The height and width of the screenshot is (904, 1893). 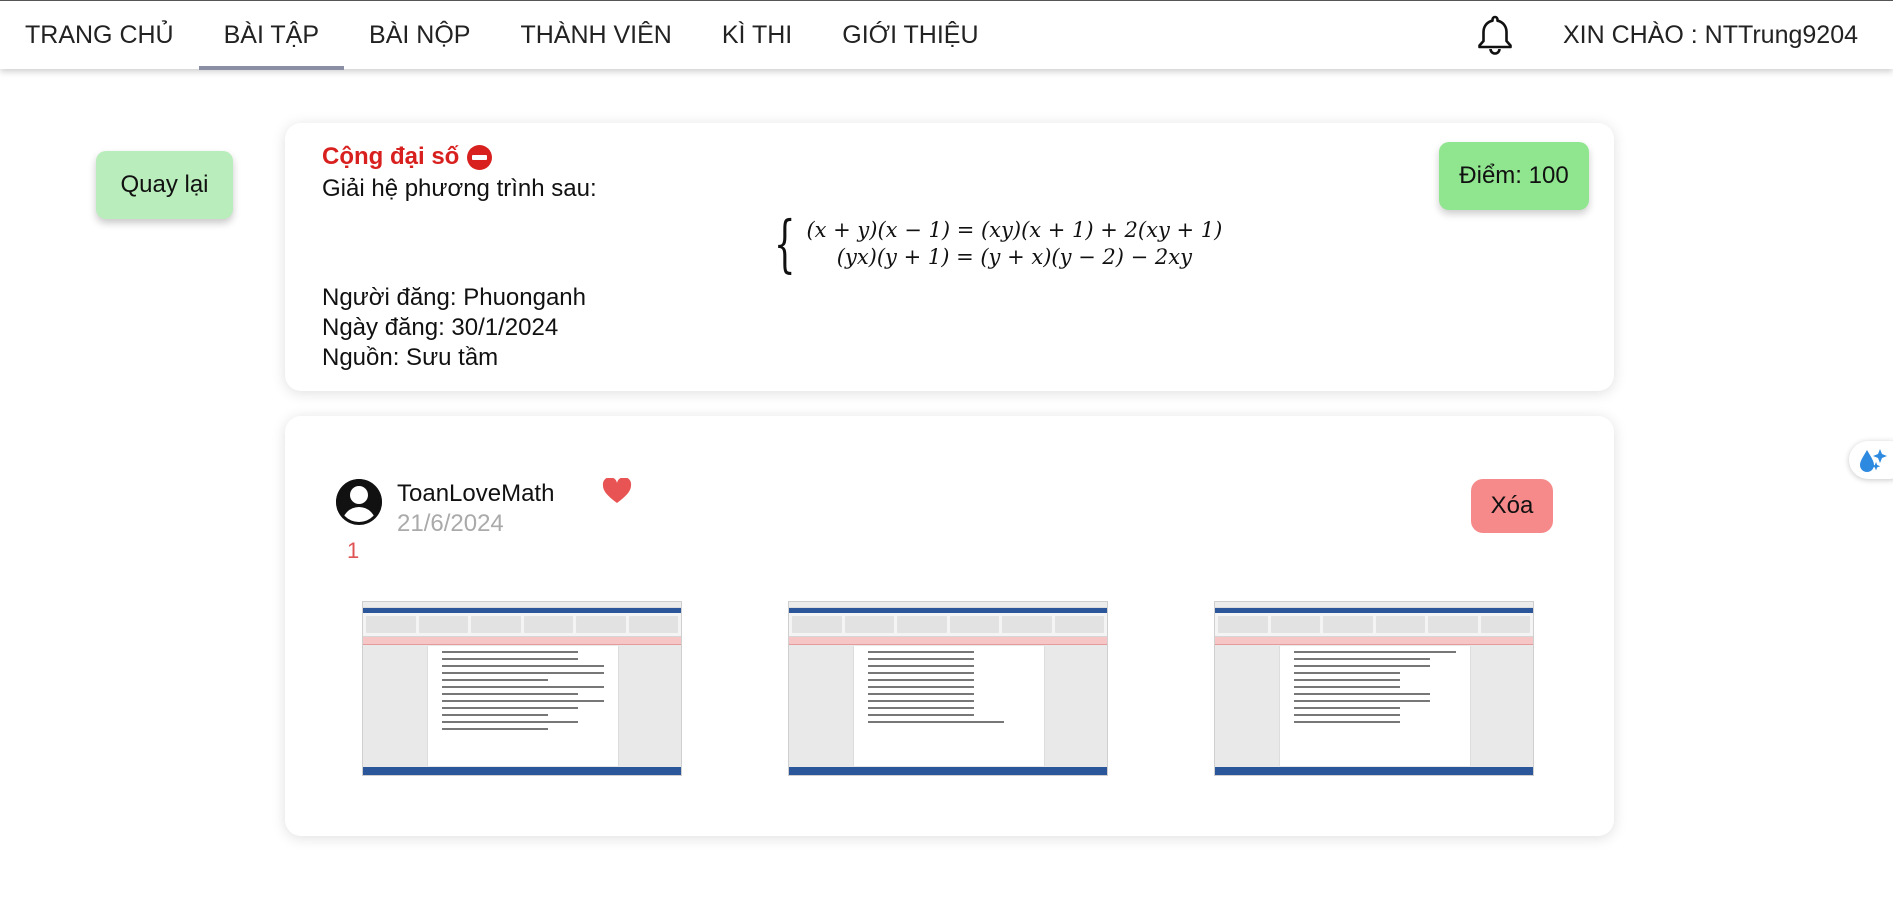 What do you see at coordinates (410, 357) in the screenshot?
I see `problem-source: Nguồn: Sưu tầm` at bounding box center [410, 357].